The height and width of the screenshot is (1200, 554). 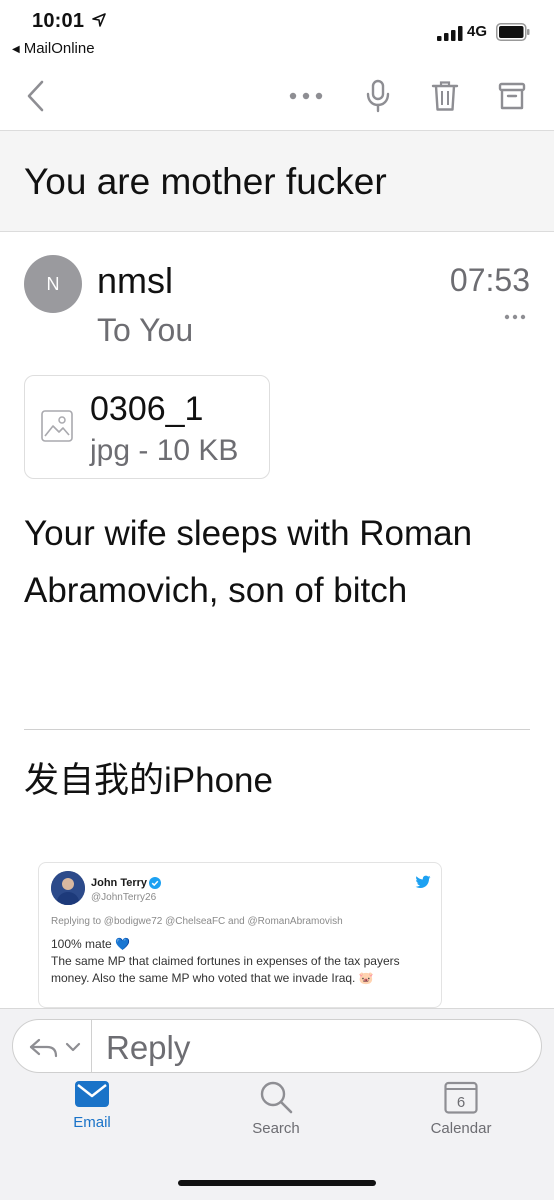 What do you see at coordinates (423, 881) in the screenshot?
I see `twitter-bird-icon` at bounding box center [423, 881].